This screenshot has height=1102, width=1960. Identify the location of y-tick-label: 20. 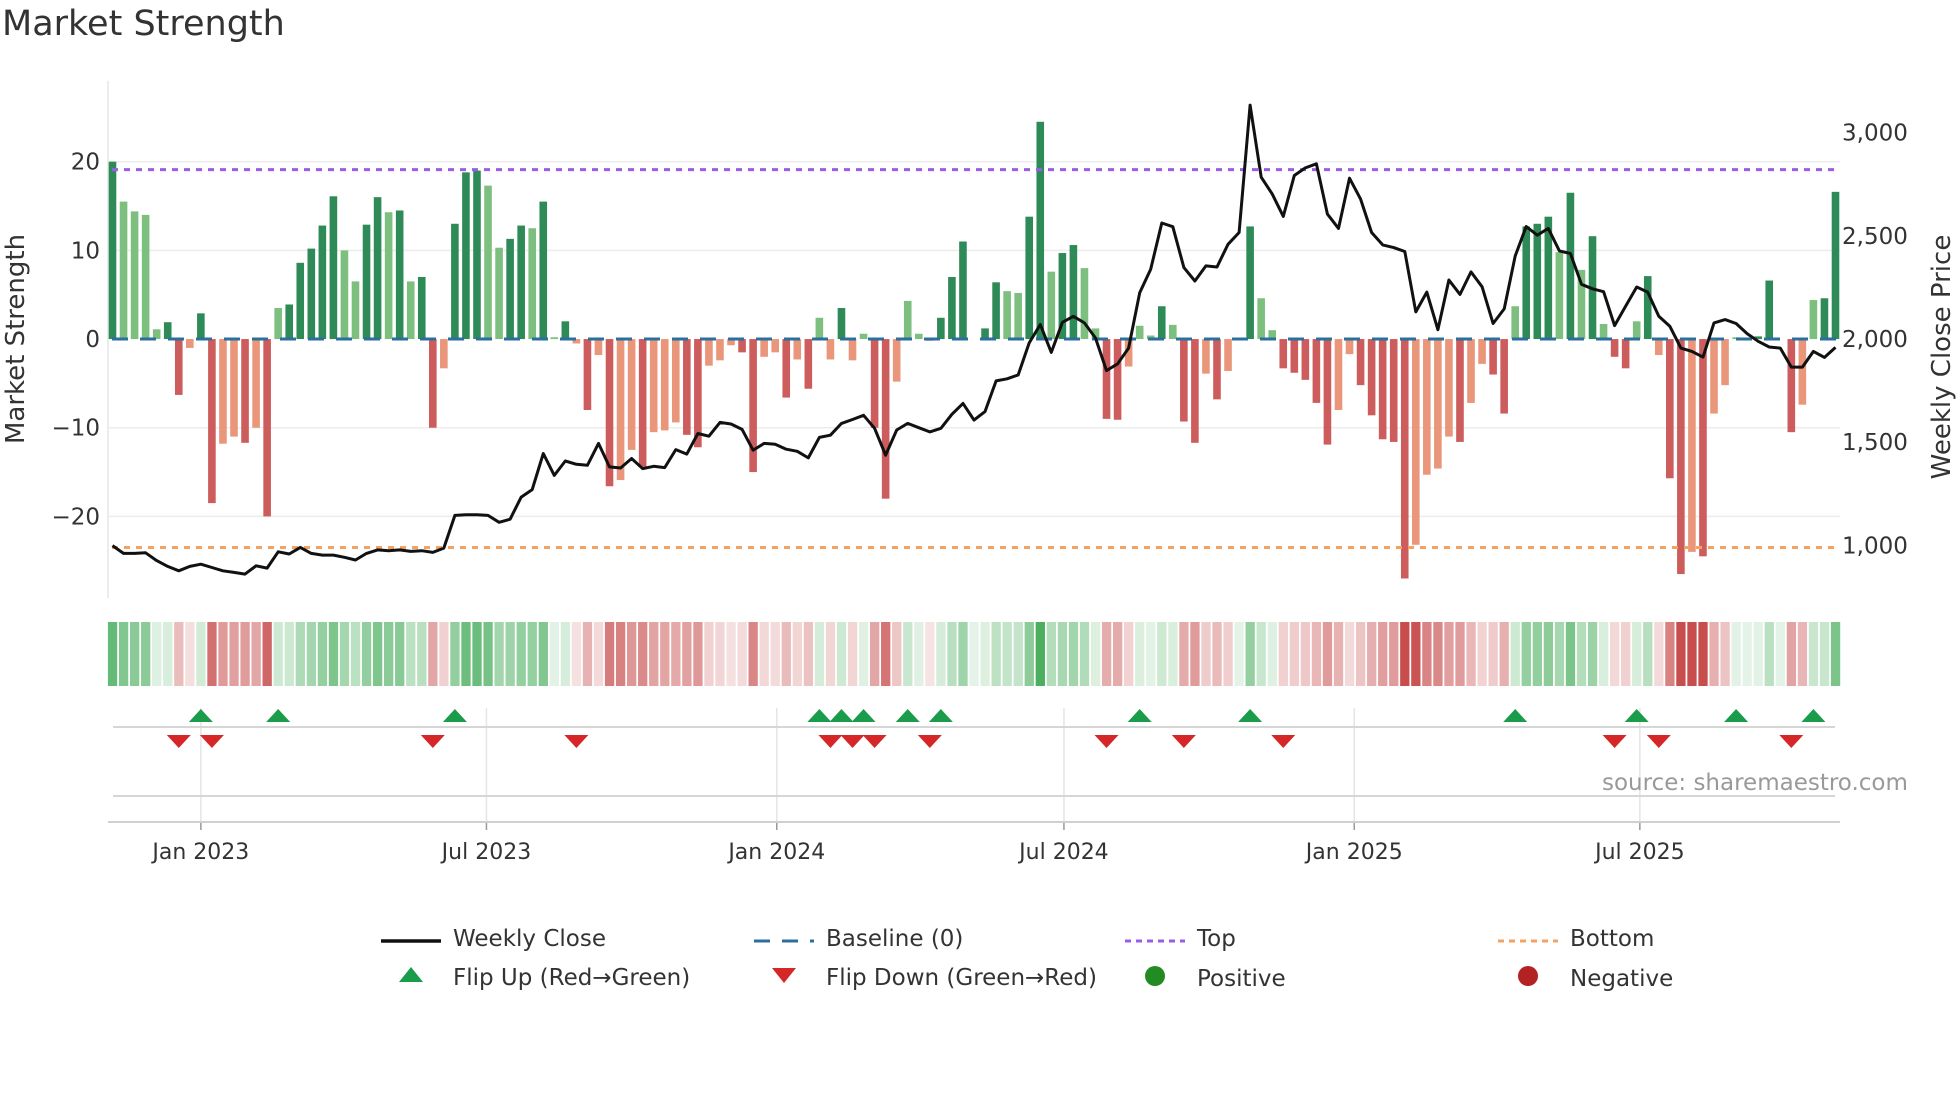
(85, 163).